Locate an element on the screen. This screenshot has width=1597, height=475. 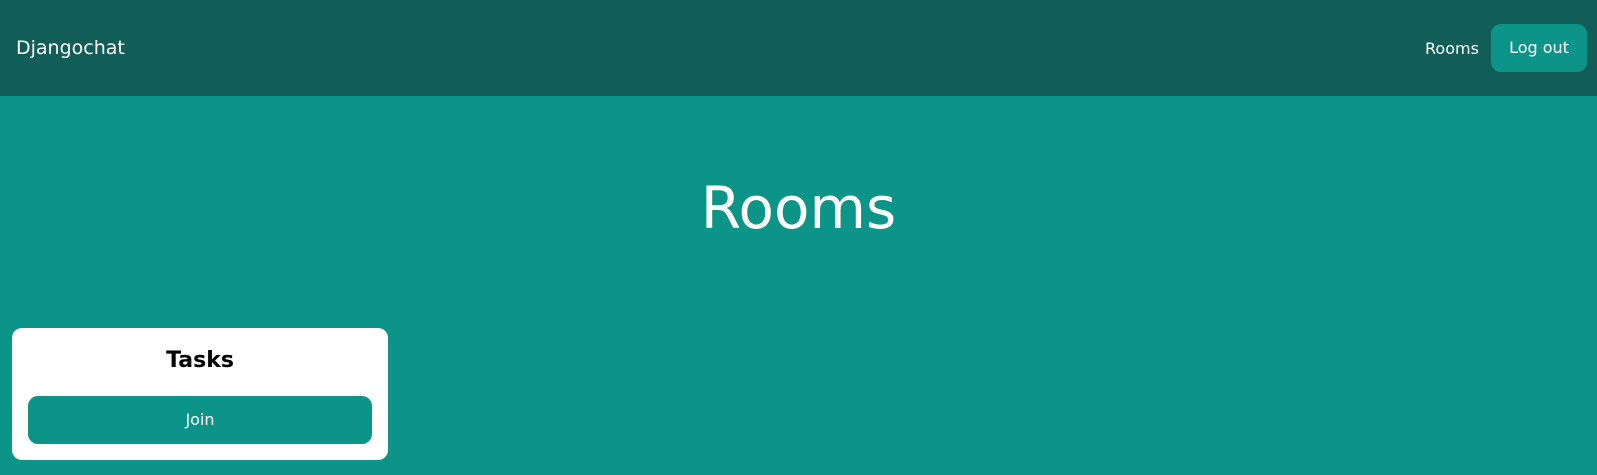
page-title: Rooms is located at coordinates (798, 208).